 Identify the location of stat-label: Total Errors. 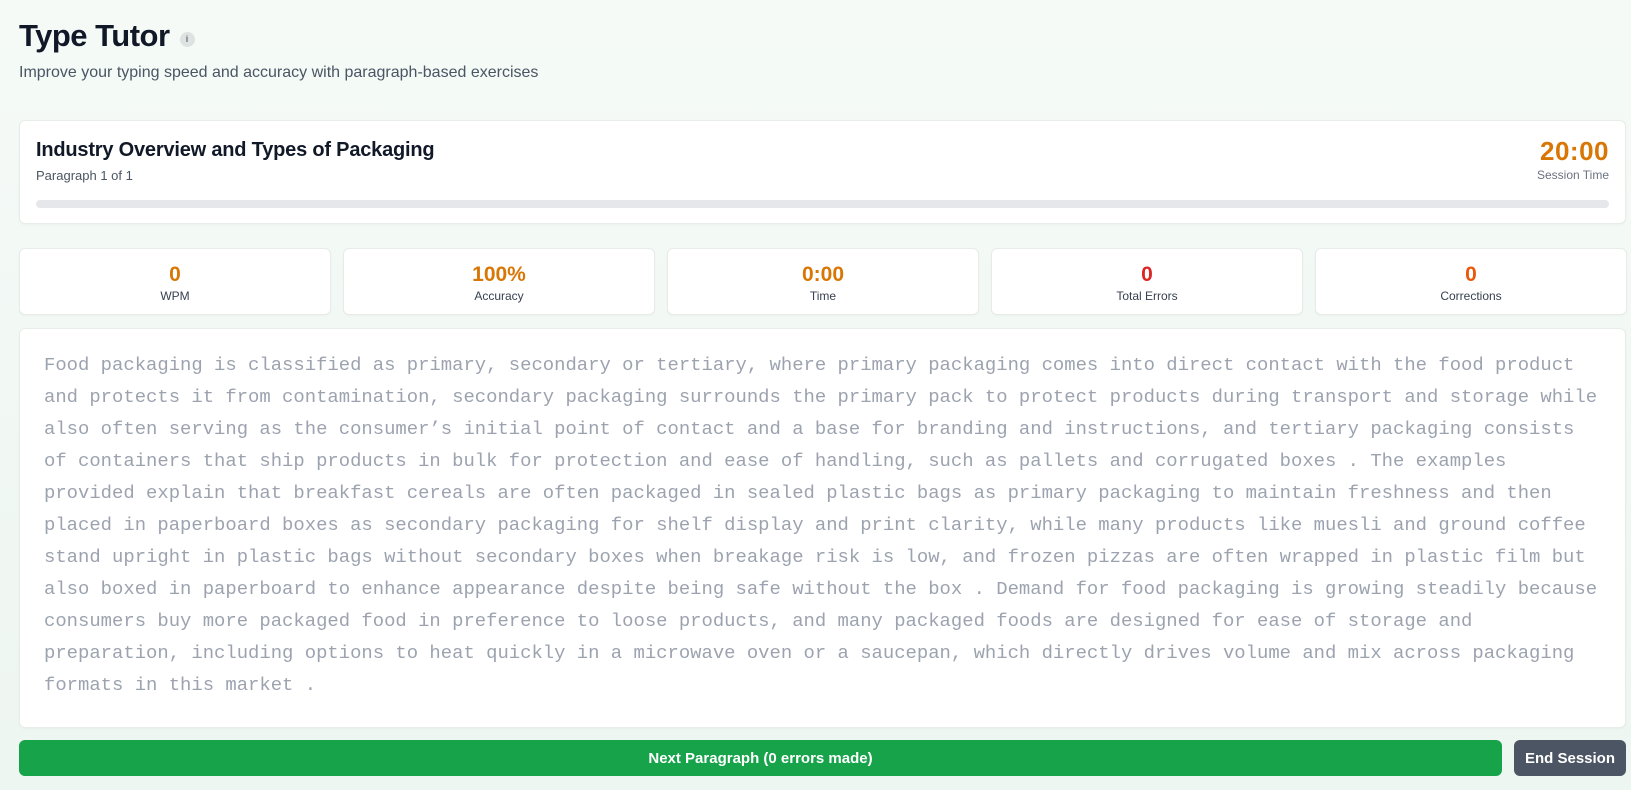
(1147, 296).